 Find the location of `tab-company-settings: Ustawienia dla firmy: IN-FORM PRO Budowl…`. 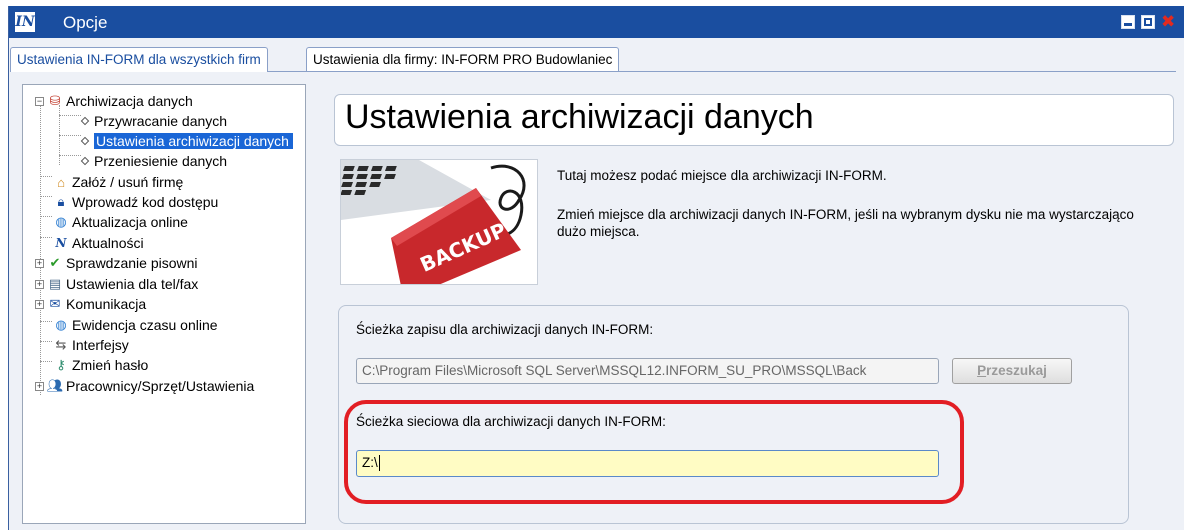

tab-company-settings: Ustawienia dla firmy: IN-FORM PRO Budowl… is located at coordinates (463, 59).